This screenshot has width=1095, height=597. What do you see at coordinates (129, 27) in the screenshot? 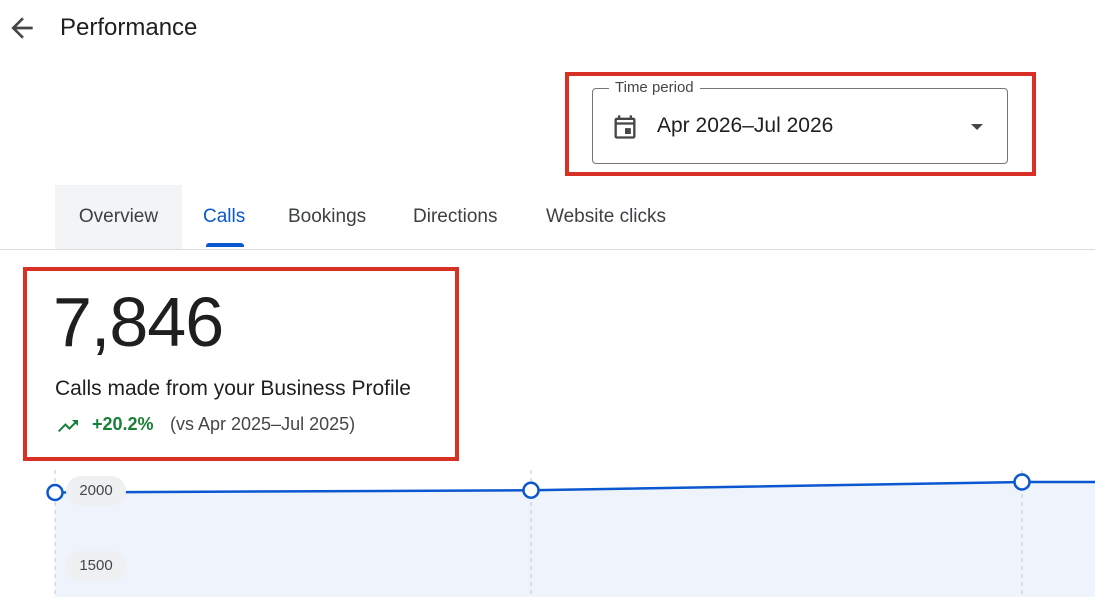
I see `page-title: Performance` at bounding box center [129, 27].